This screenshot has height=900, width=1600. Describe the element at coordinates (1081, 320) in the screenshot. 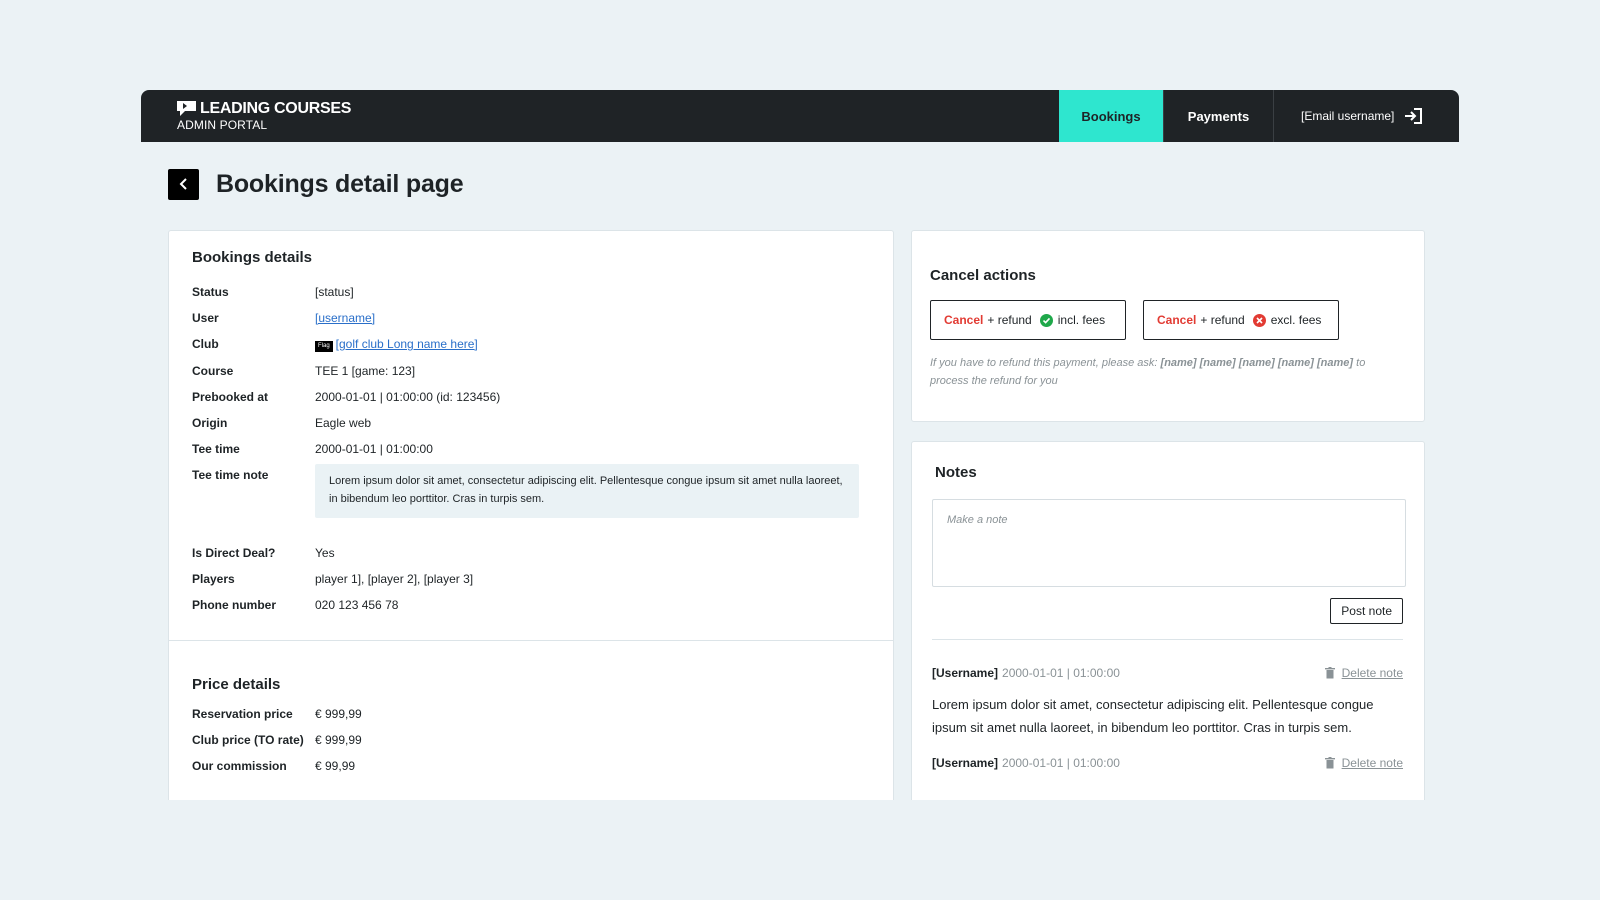

I see `fees-label: incl. fees` at that location.